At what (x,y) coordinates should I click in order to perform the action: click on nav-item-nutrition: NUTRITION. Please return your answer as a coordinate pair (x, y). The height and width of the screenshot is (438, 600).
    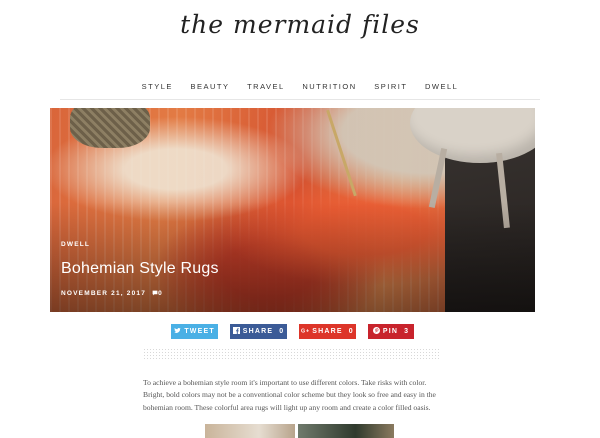
    Looking at the image, I should click on (329, 86).